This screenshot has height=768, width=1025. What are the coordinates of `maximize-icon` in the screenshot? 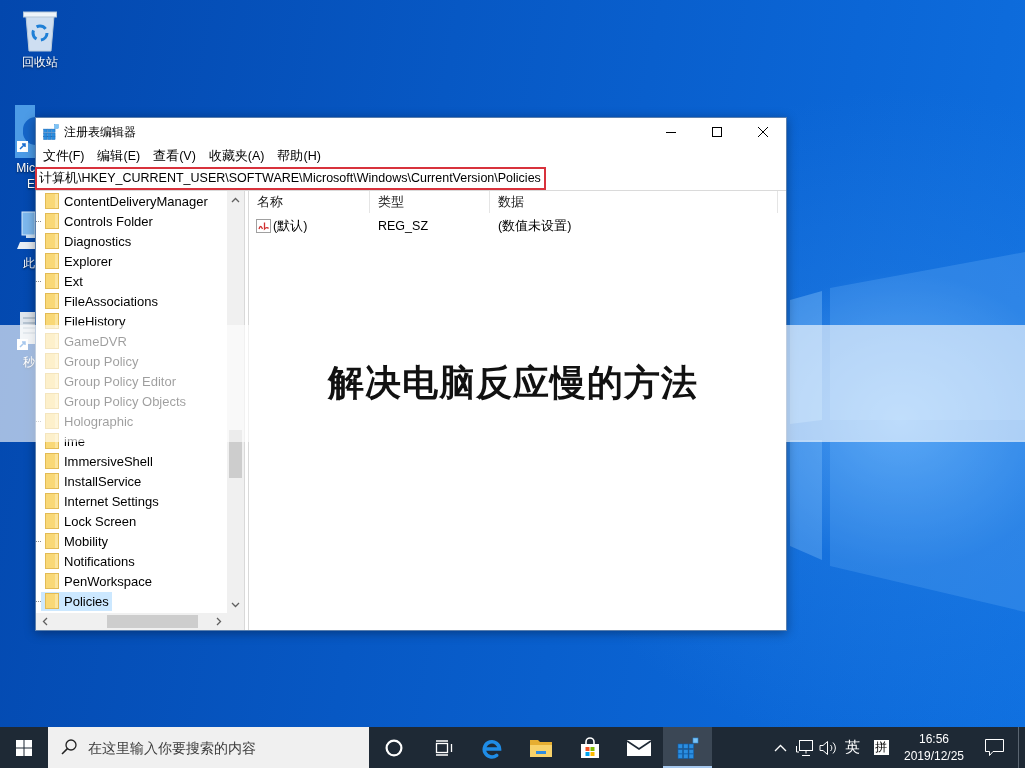 It's located at (717, 132).